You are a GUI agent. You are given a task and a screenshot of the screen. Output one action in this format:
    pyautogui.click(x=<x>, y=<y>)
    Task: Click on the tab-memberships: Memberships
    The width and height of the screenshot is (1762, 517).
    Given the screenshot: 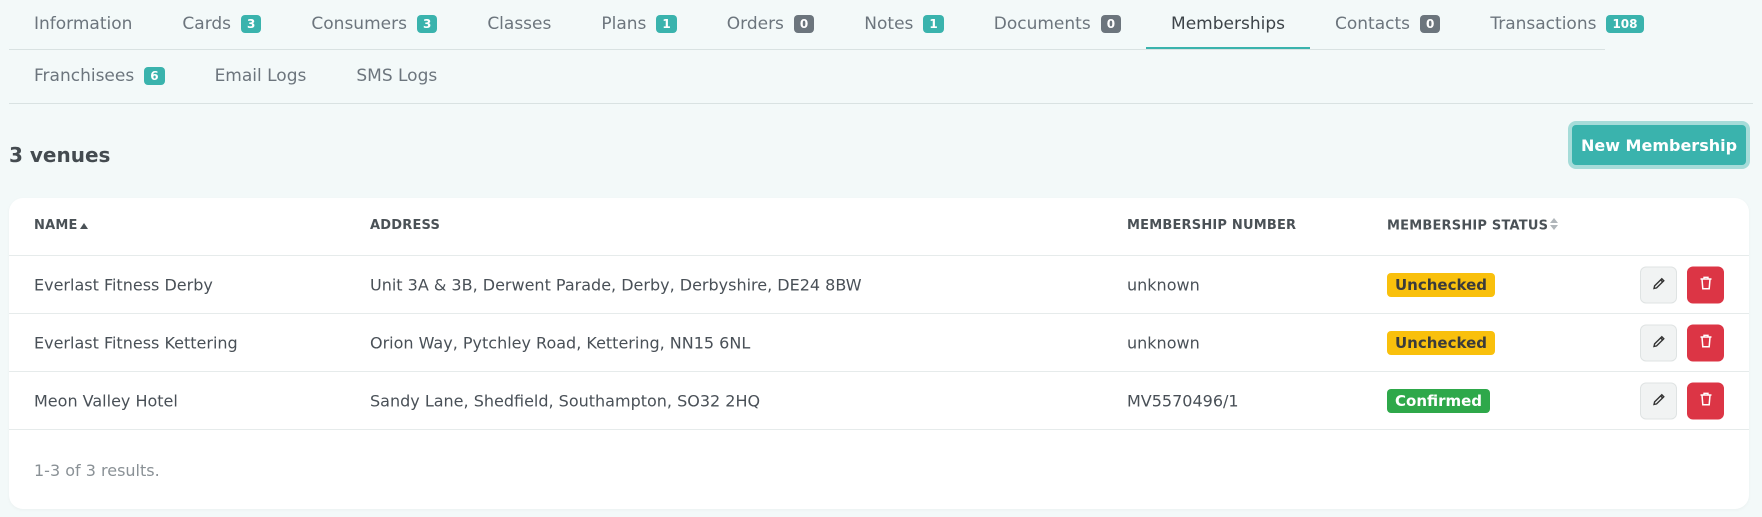 What is the action you would take?
    pyautogui.click(x=1228, y=24)
    